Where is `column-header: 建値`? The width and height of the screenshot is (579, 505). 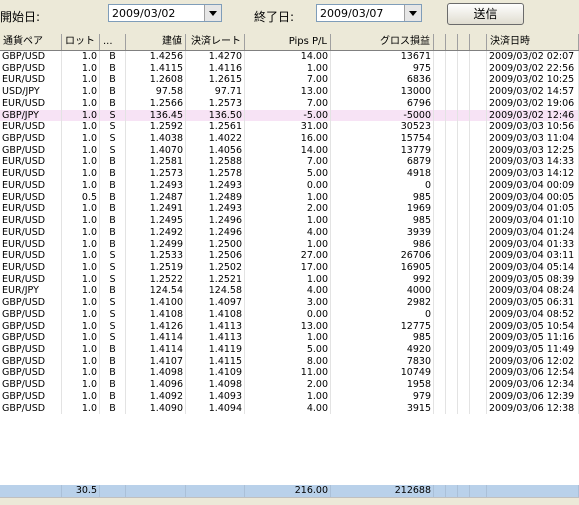
column-header: 建値 is located at coordinates (156, 42).